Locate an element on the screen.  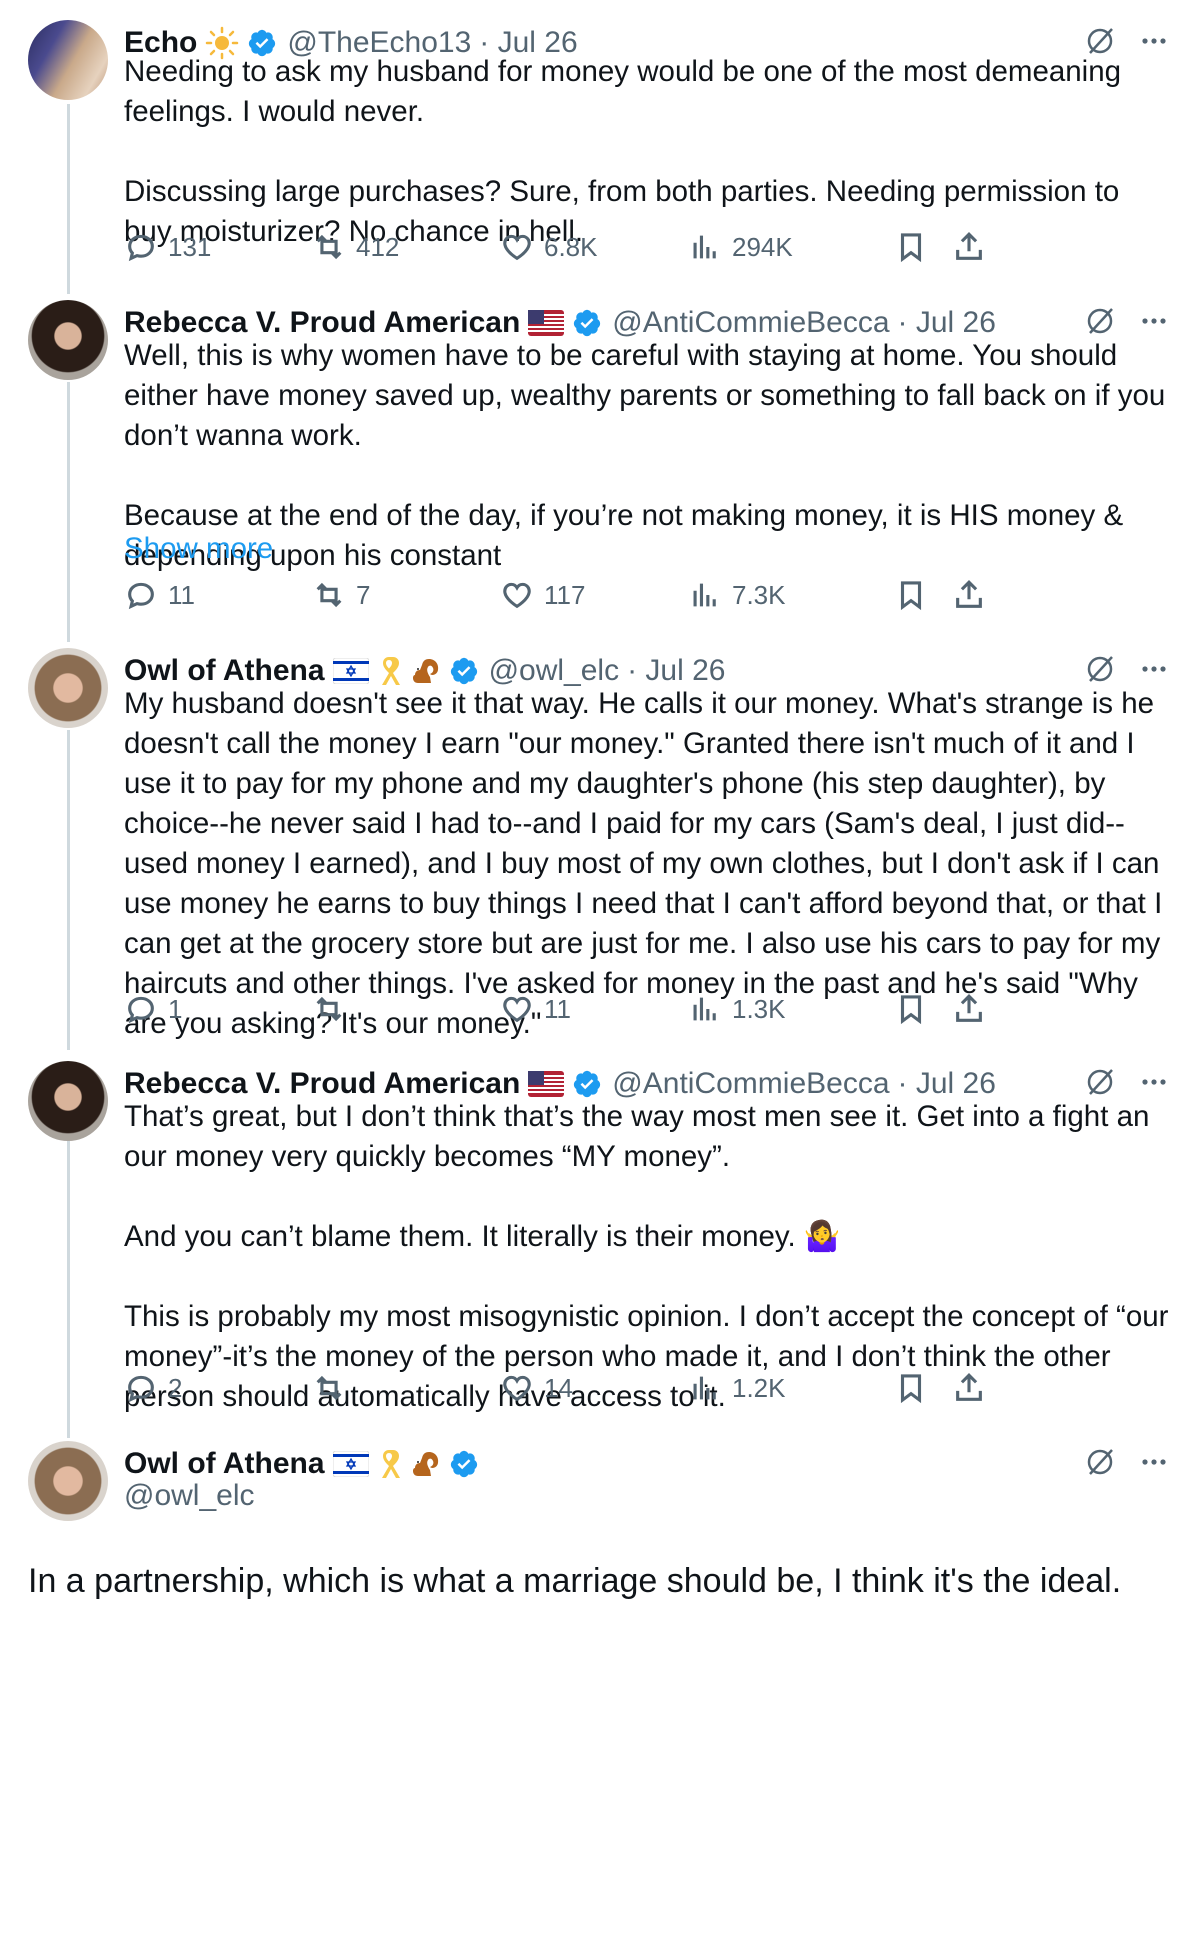
views-button: 294K is located at coordinates (740, 247).